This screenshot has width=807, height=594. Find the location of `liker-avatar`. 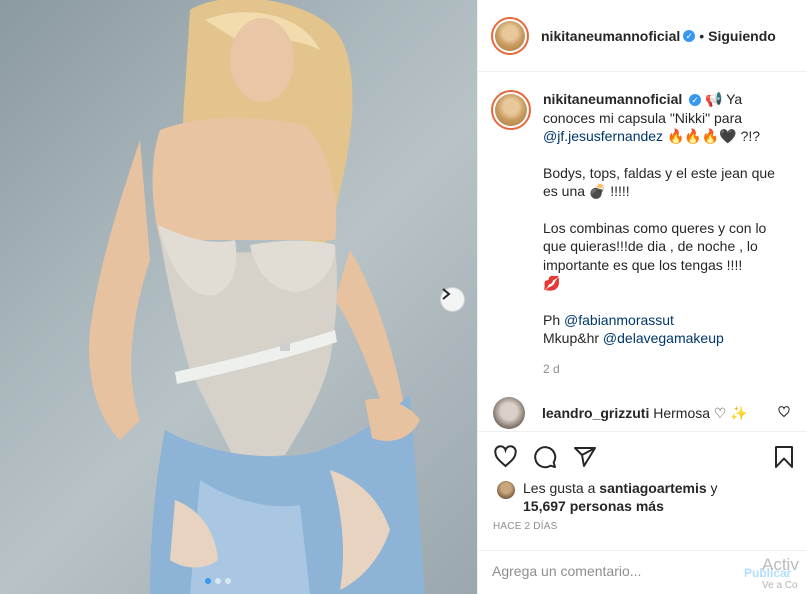

liker-avatar is located at coordinates (506, 490).